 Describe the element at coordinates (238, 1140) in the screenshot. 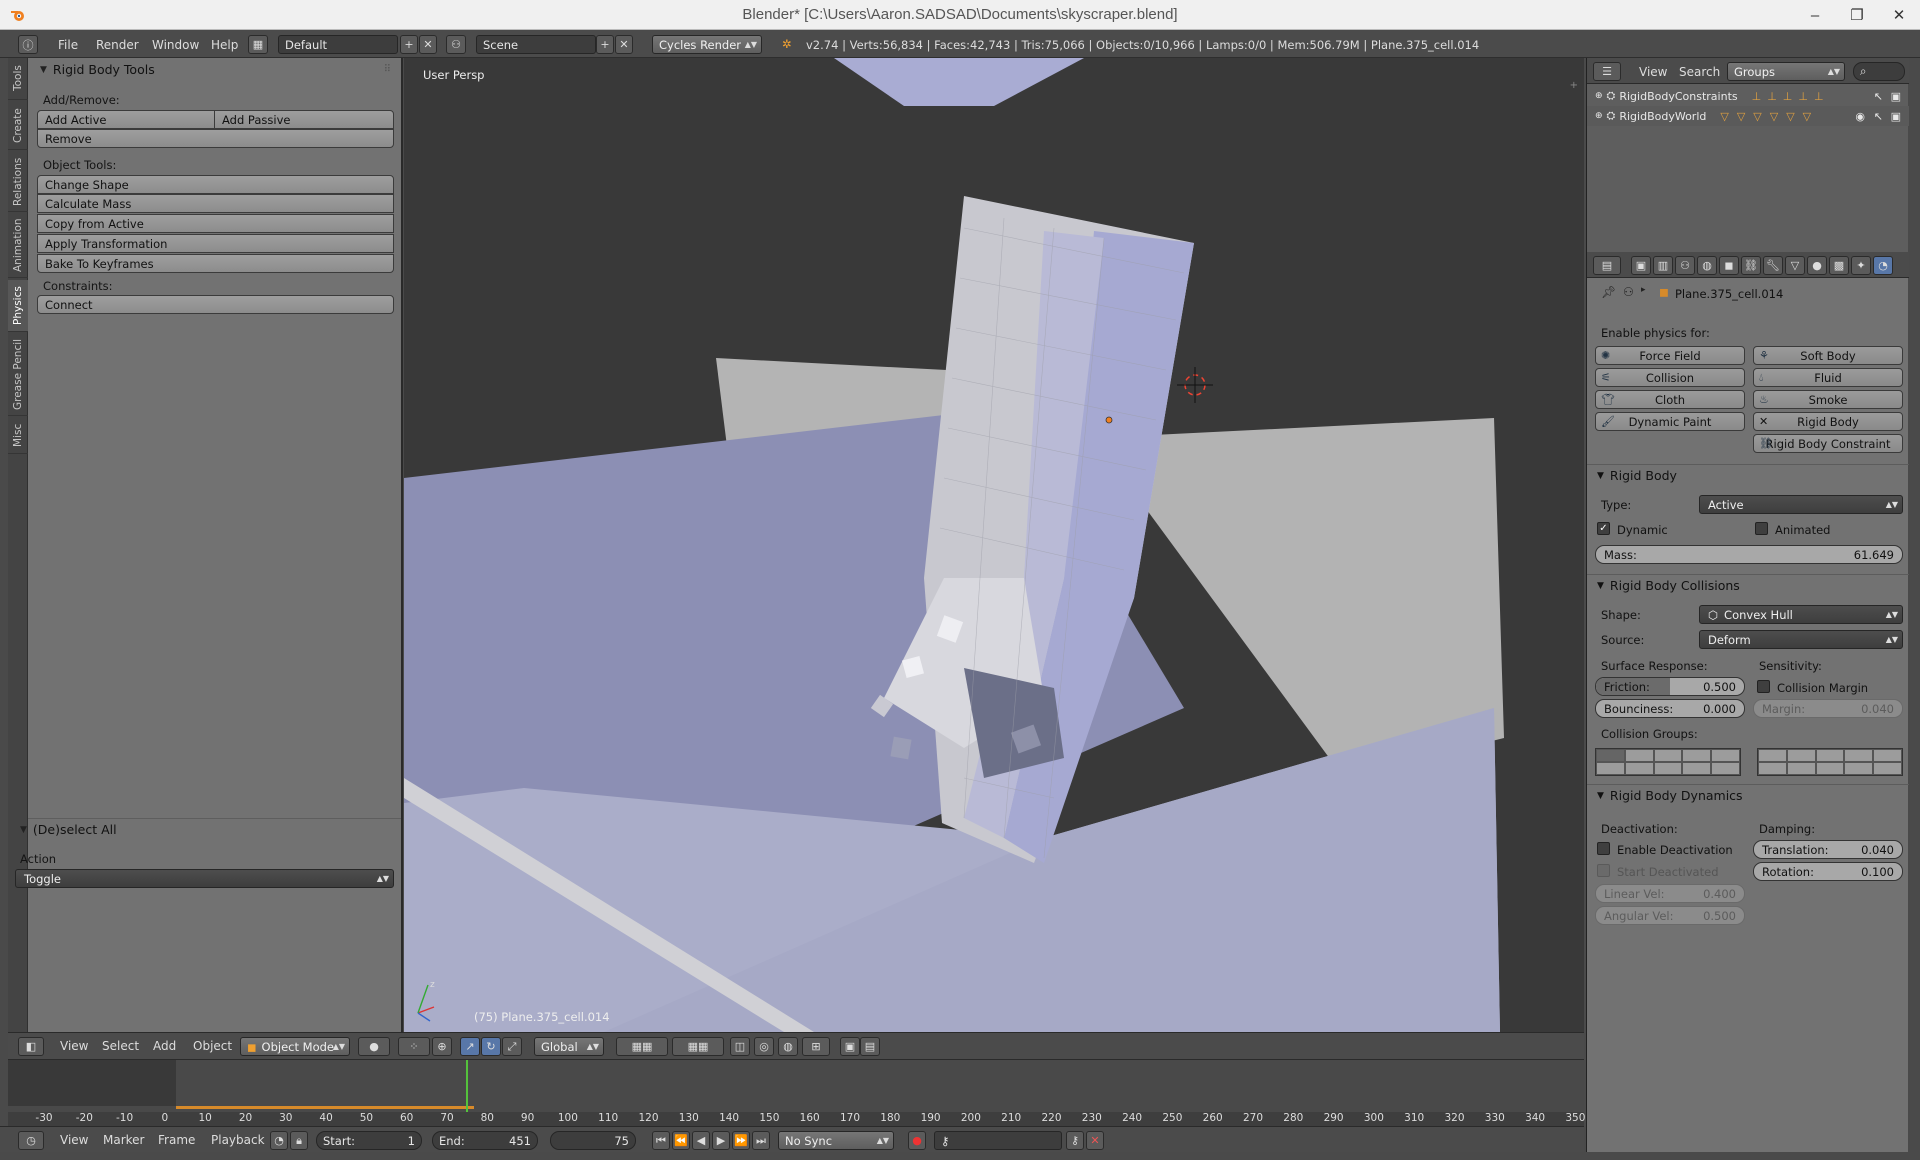

I see `menu-playback: Playback` at that location.